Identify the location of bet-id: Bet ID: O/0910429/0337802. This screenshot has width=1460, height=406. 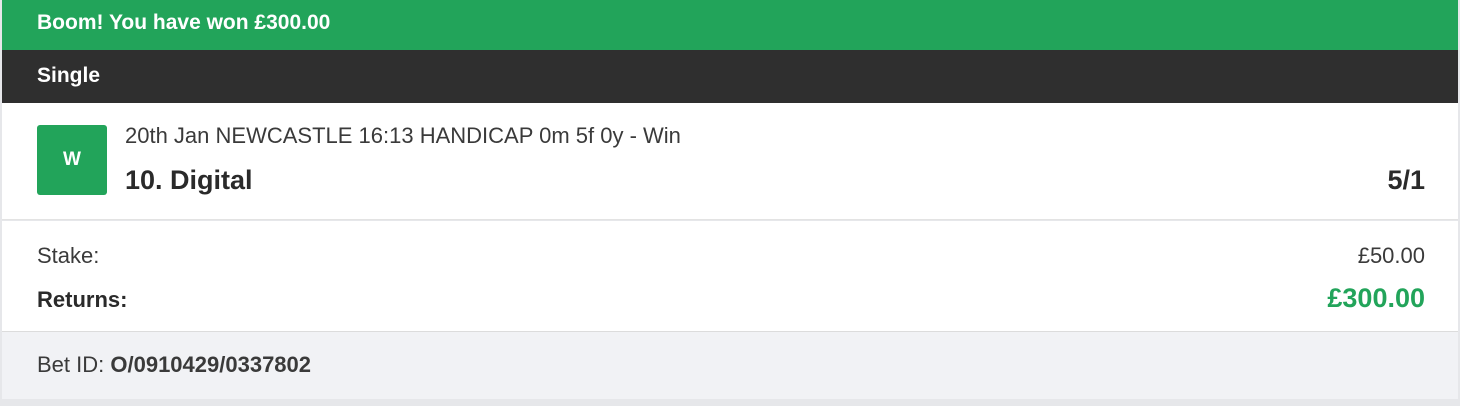
(174, 365).